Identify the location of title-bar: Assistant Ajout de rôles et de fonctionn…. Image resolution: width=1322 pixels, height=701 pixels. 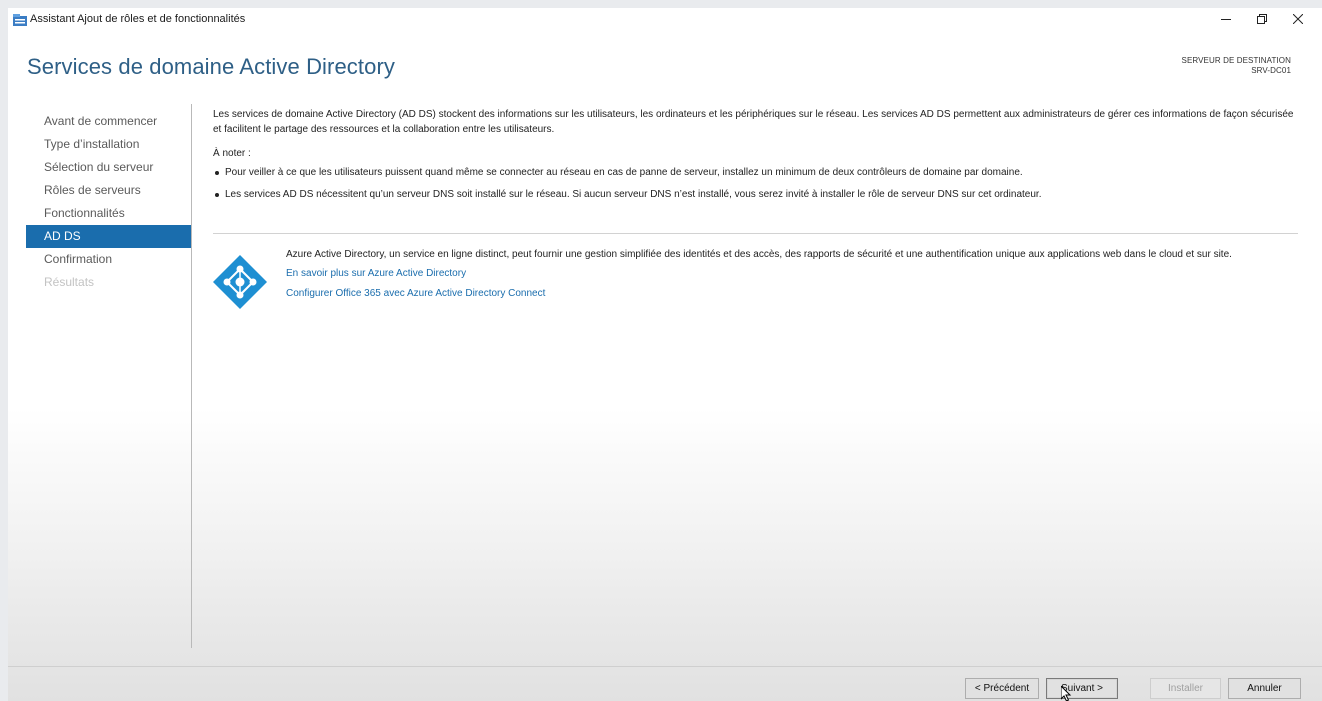
(665, 22).